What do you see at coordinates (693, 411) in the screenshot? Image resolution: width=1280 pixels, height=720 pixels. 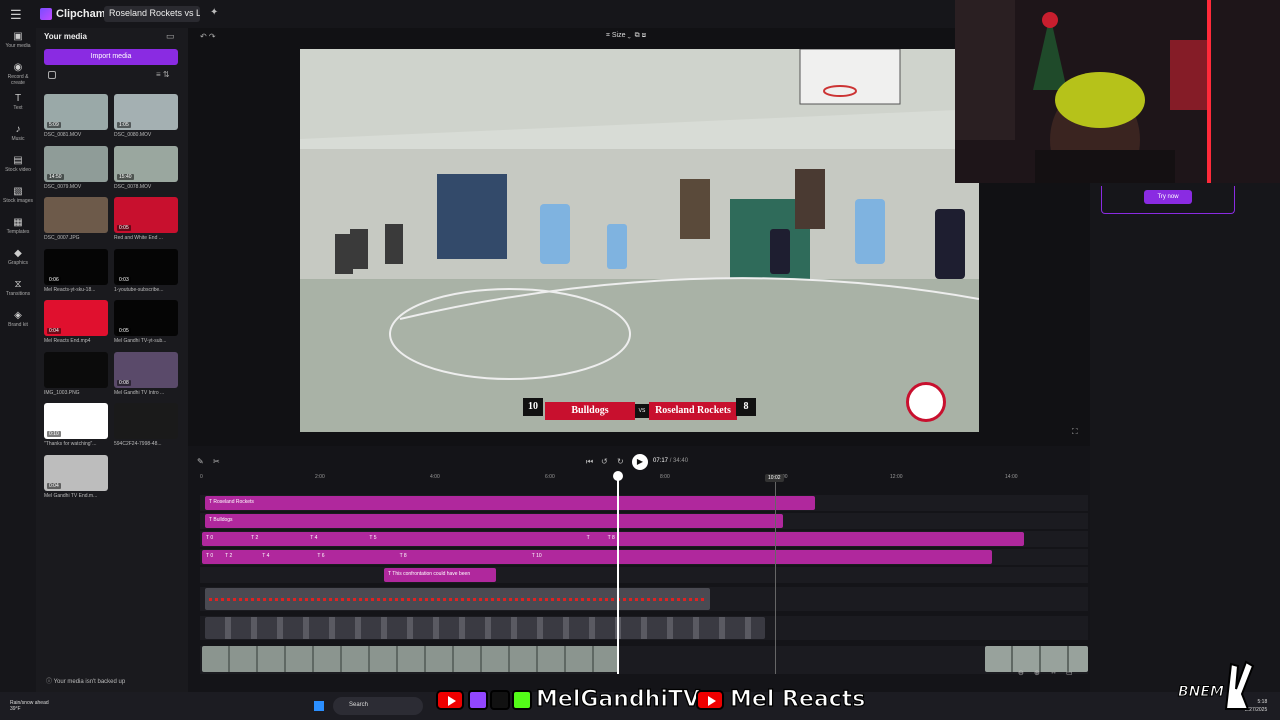 I see `right-team: Roseland Rockets` at bounding box center [693, 411].